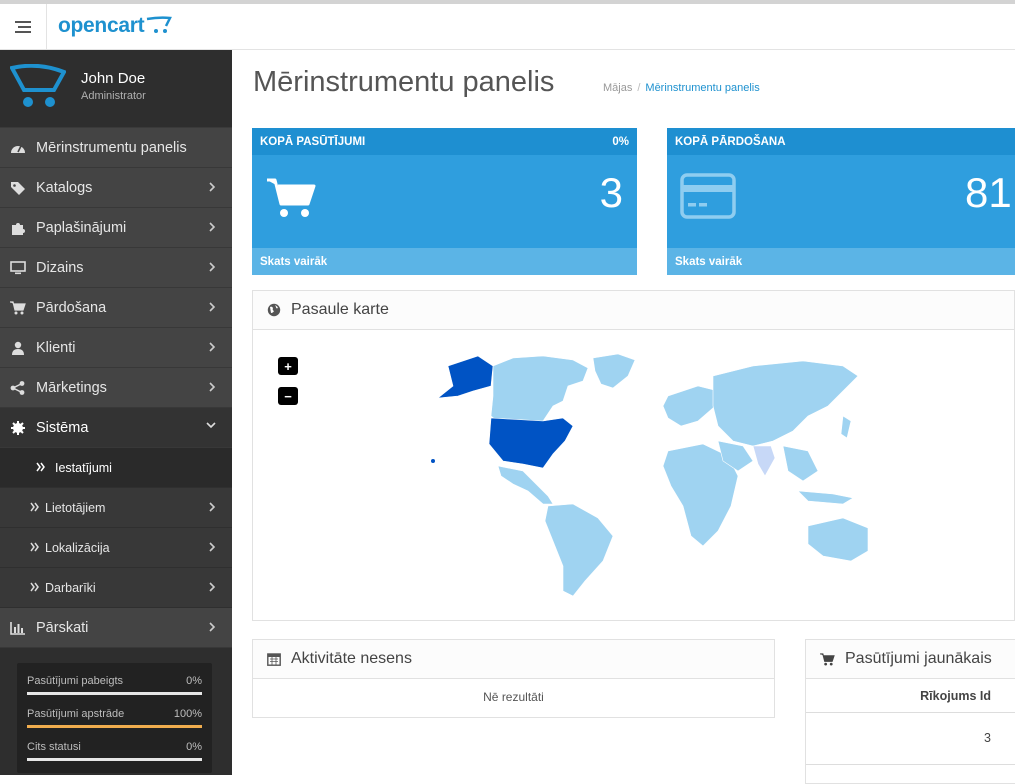  I want to click on map-region-hawaii, so click(433, 461).